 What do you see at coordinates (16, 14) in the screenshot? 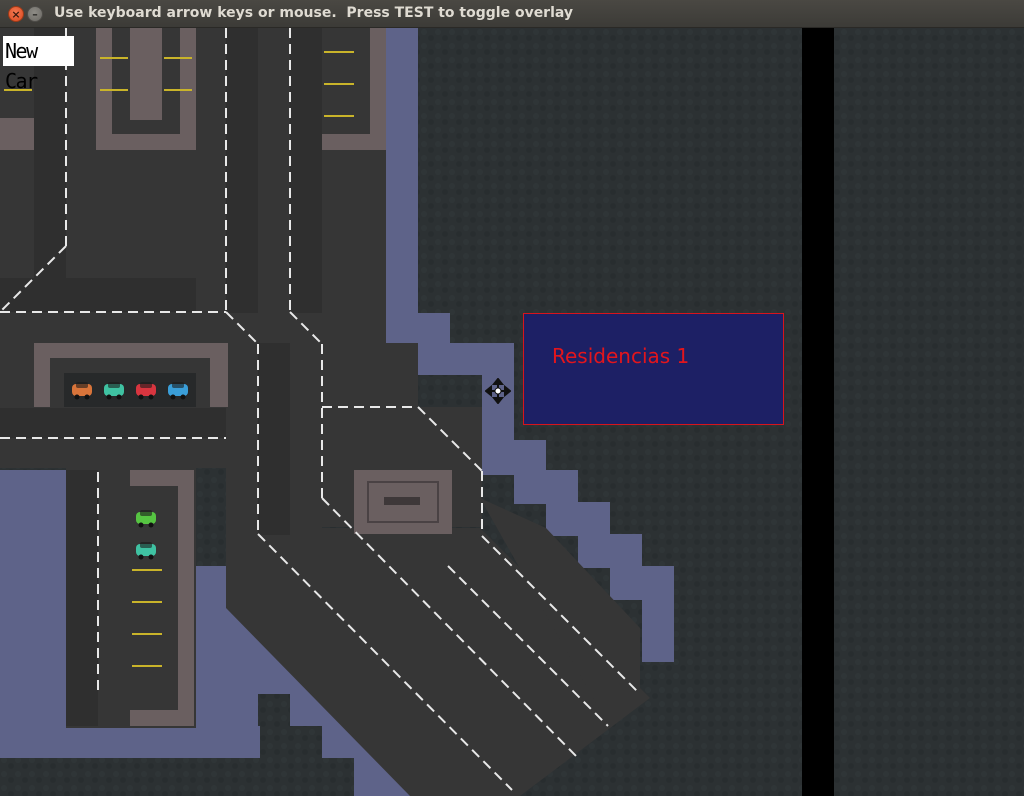
I see `close-icon: ×` at bounding box center [16, 14].